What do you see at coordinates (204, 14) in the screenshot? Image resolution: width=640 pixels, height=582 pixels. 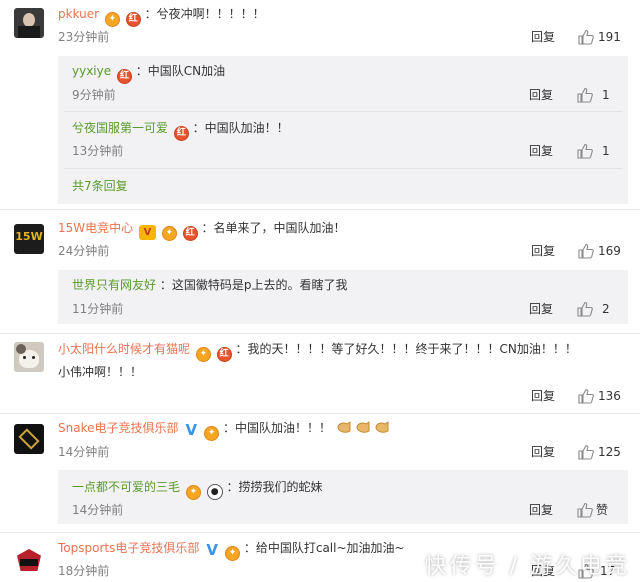 I see `comment-text: ：兮夜冲啊！！！！！` at bounding box center [204, 14].